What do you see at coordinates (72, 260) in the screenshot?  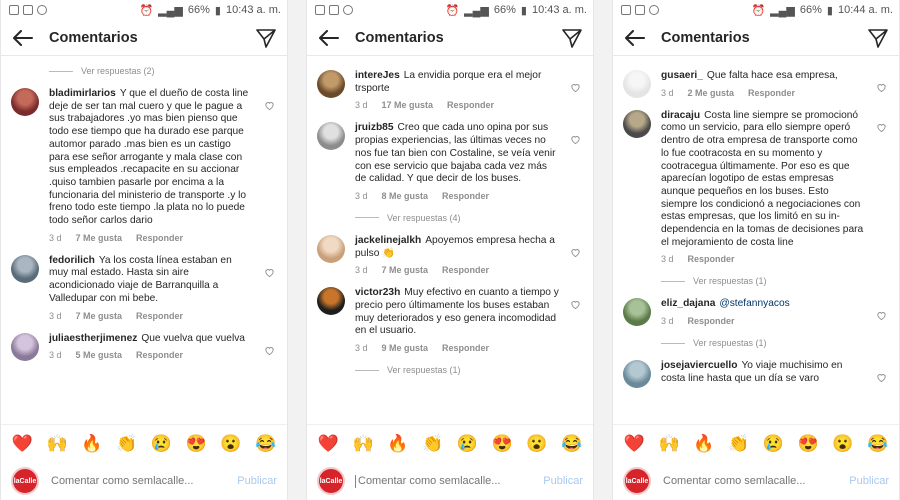 I see `comment-username: fedorilich` at bounding box center [72, 260].